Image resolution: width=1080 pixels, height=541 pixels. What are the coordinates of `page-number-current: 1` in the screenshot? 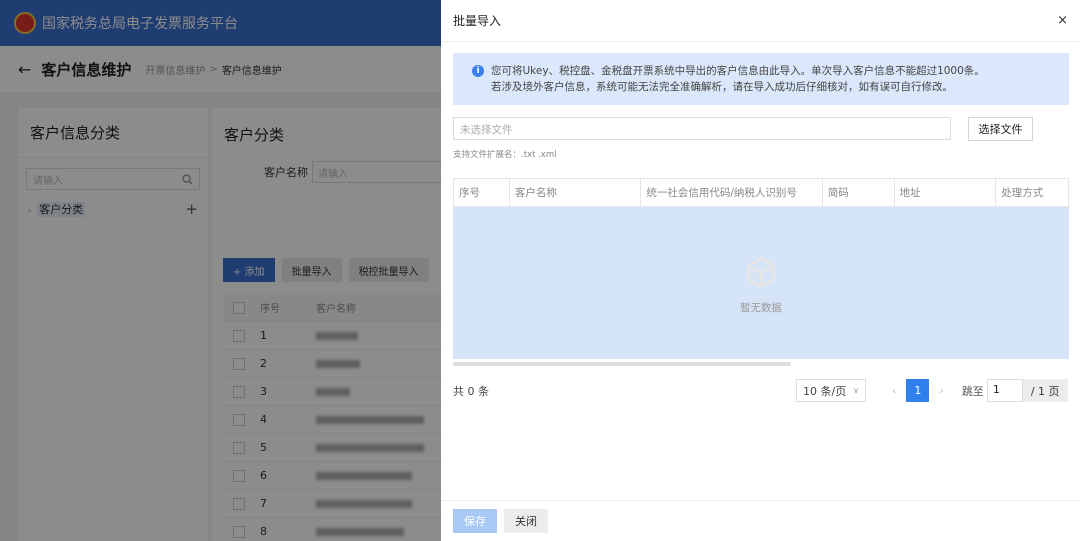 It's located at (918, 390).